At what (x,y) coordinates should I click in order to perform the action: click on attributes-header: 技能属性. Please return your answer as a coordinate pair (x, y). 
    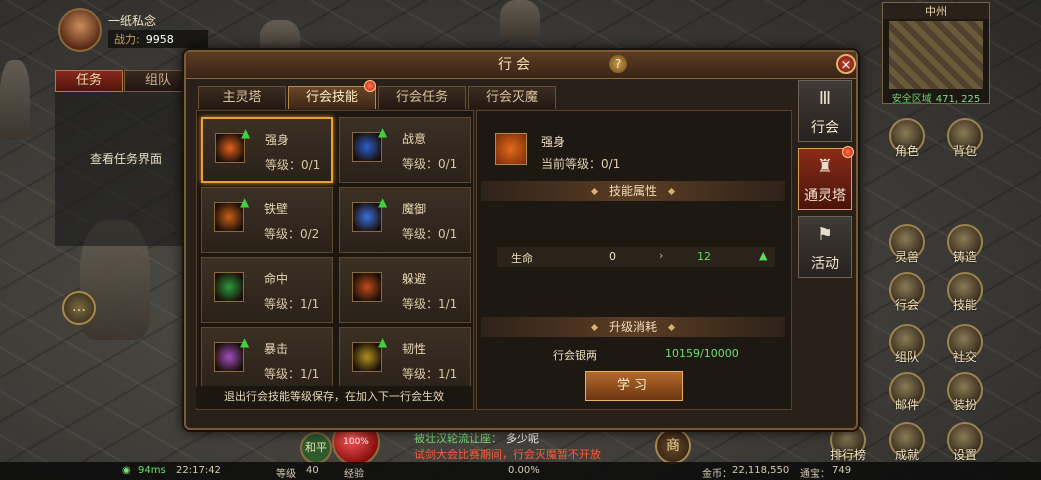
    Looking at the image, I should click on (633, 191).